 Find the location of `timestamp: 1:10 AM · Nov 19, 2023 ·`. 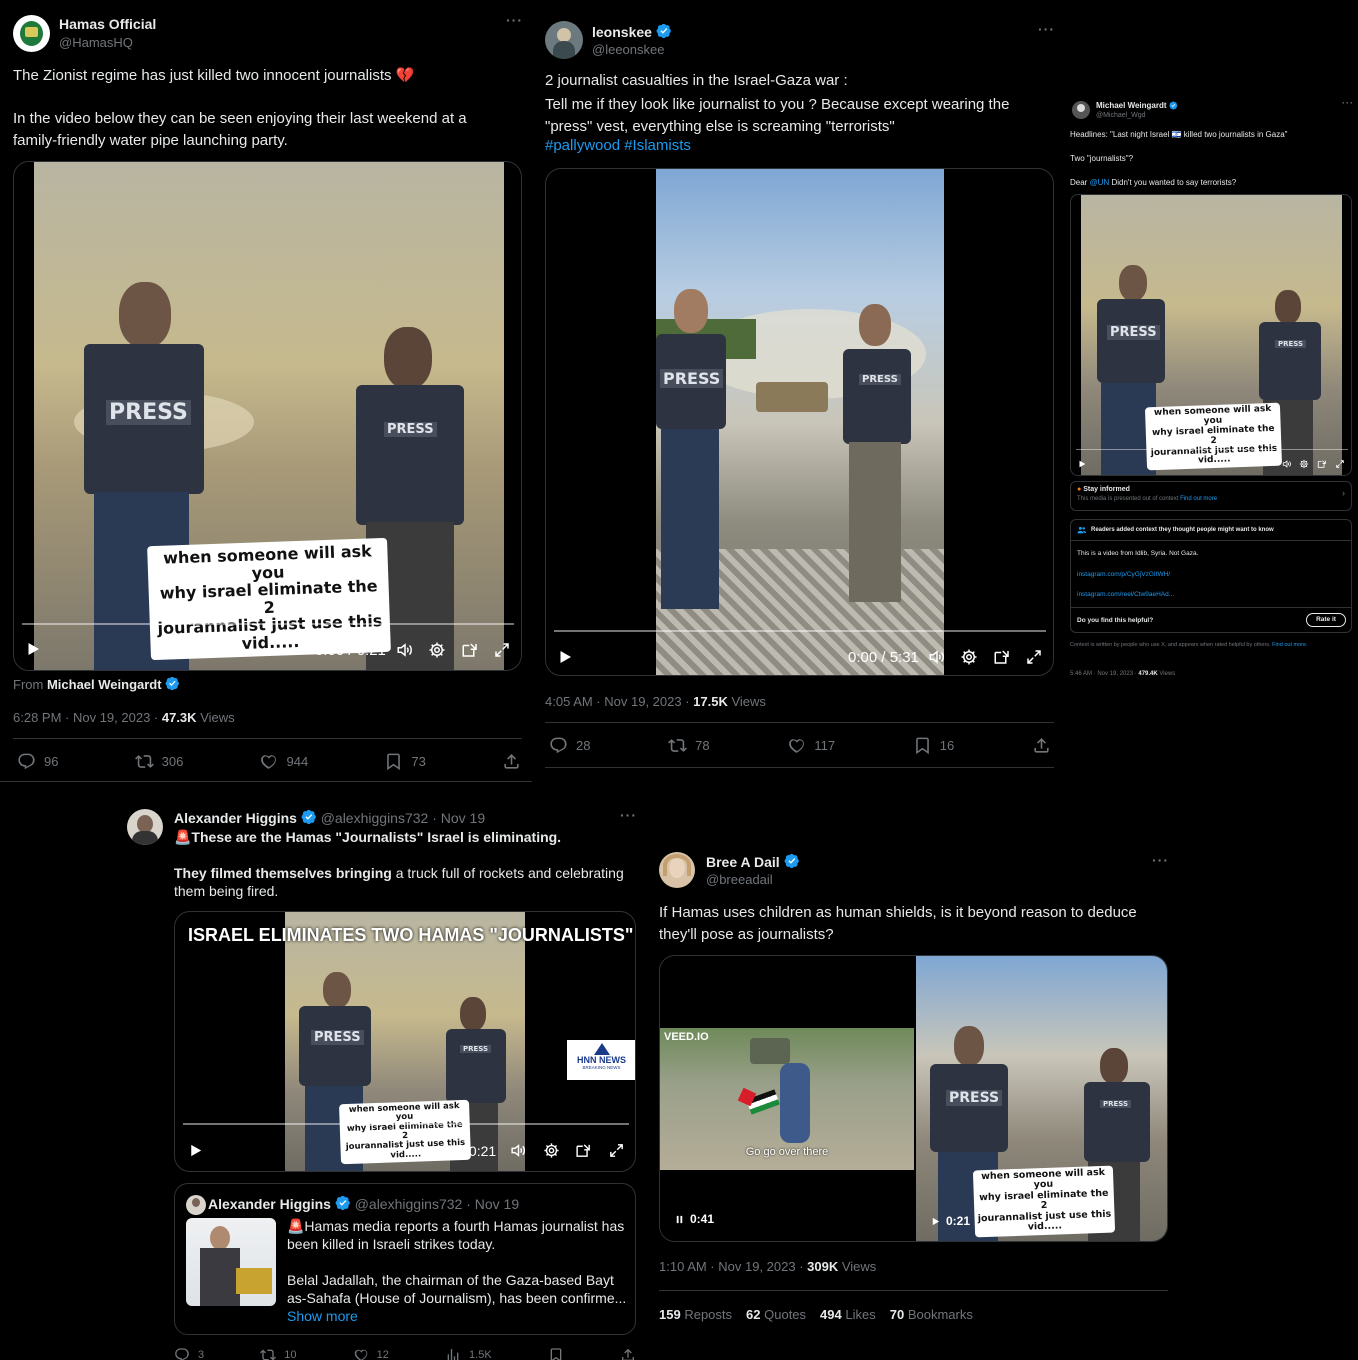

timestamp: 1:10 AM · Nov 19, 2023 · is located at coordinates (733, 1266).